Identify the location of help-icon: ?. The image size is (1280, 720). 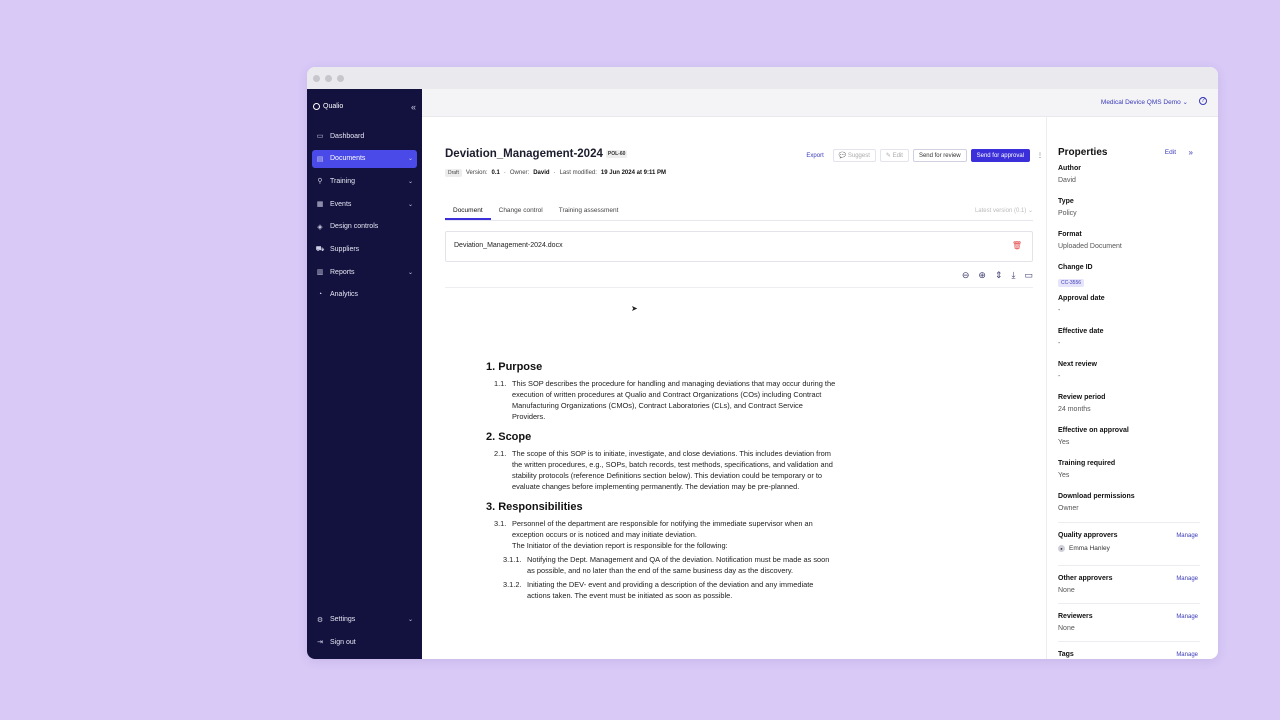
(1203, 101).